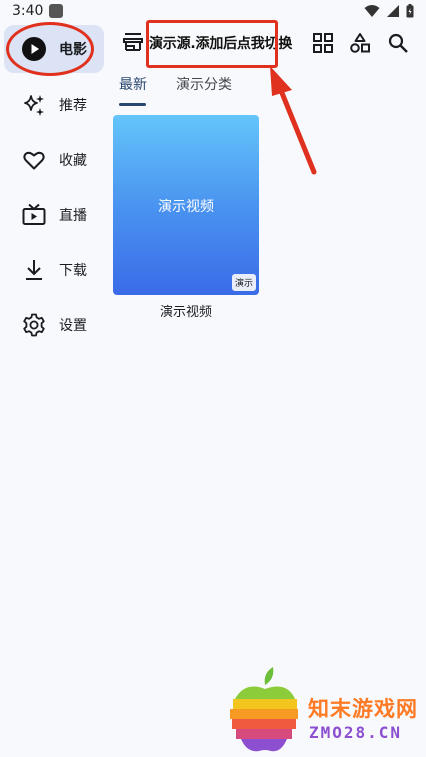 This screenshot has height=757, width=426. What do you see at coordinates (204, 84) in the screenshot?
I see `tab-demo-category: 演示分类` at bounding box center [204, 84].